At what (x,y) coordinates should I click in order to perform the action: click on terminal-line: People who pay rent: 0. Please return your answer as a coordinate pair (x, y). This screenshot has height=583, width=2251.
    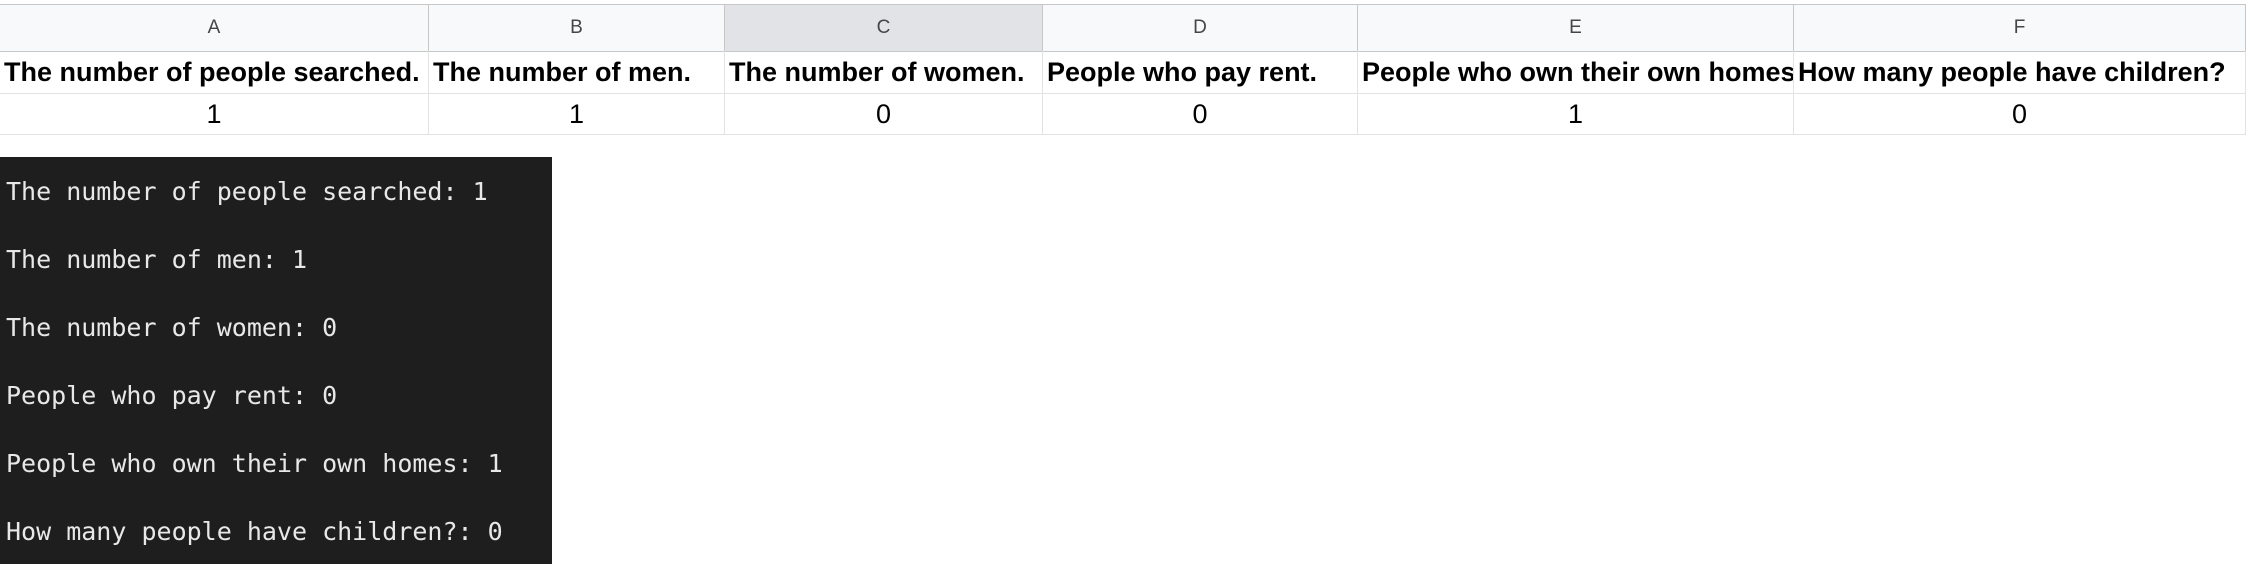
    Looking at the image, I should click on (172, 395).